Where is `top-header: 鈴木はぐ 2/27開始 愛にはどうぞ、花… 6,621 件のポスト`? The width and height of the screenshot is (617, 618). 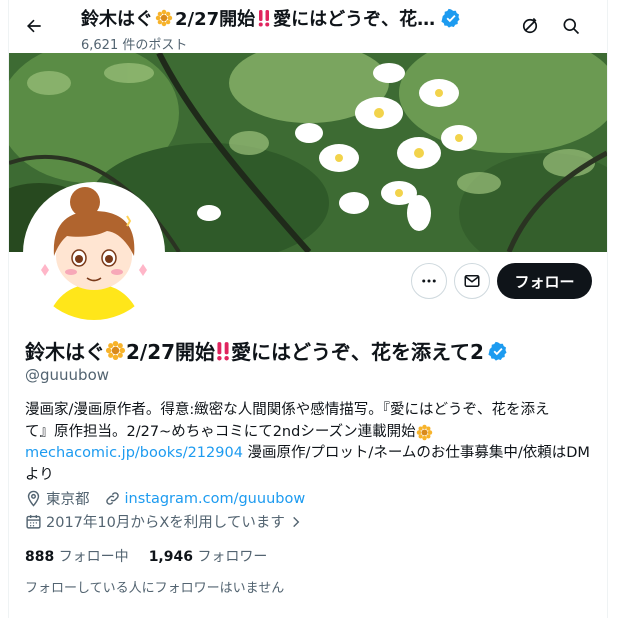 top-header: 鈴木はぐ 2/27開始 愛にはどうぞ、花… 6,621 件のポスト is located at coordinates (308, 26).